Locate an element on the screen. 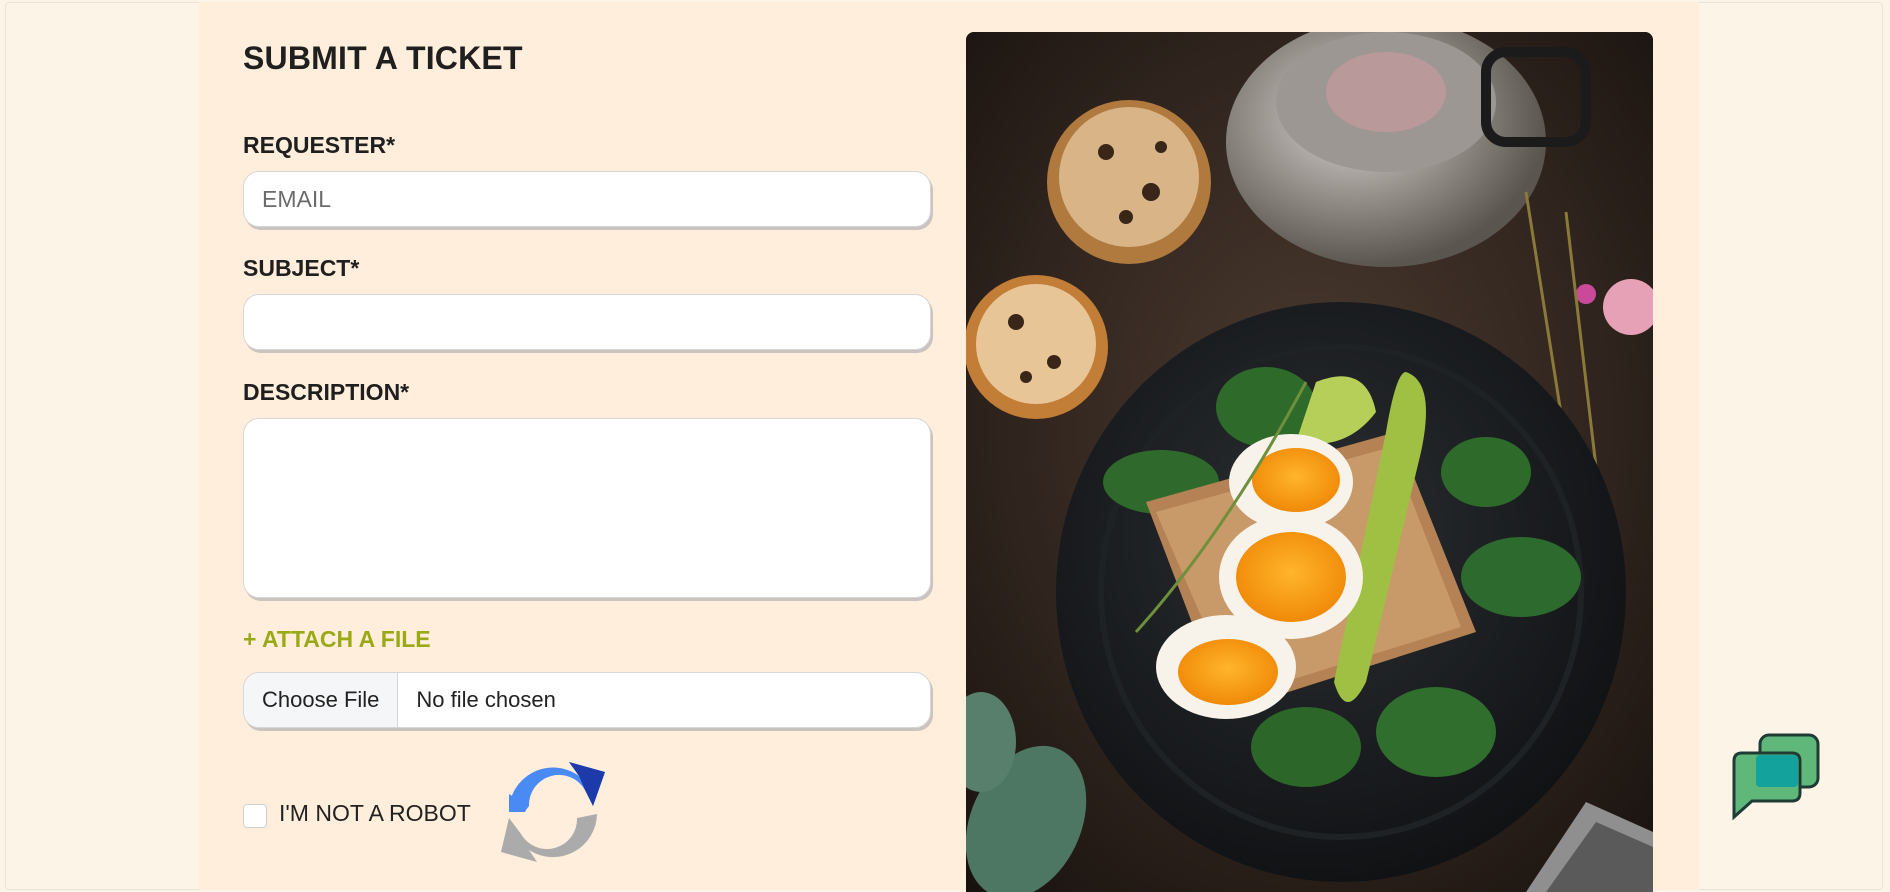  file-input: Choose File No file chosen is located at coordinates (587, 700).